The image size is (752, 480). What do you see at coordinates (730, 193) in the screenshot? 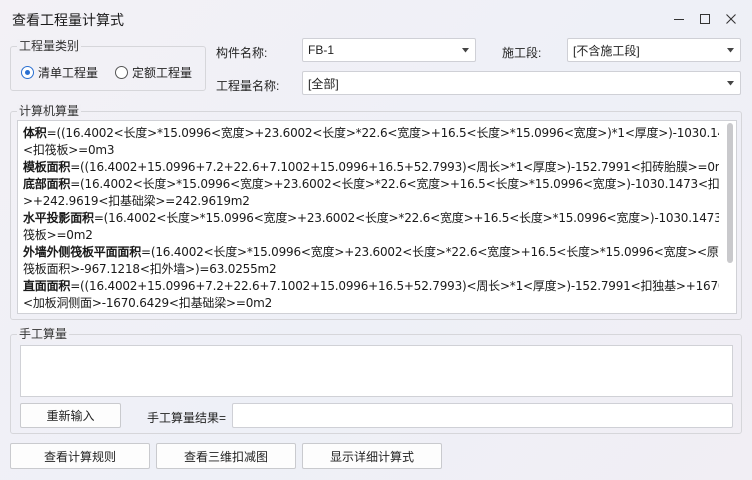
I see `scrollbar-thumb` at bounding box center [730, 193].